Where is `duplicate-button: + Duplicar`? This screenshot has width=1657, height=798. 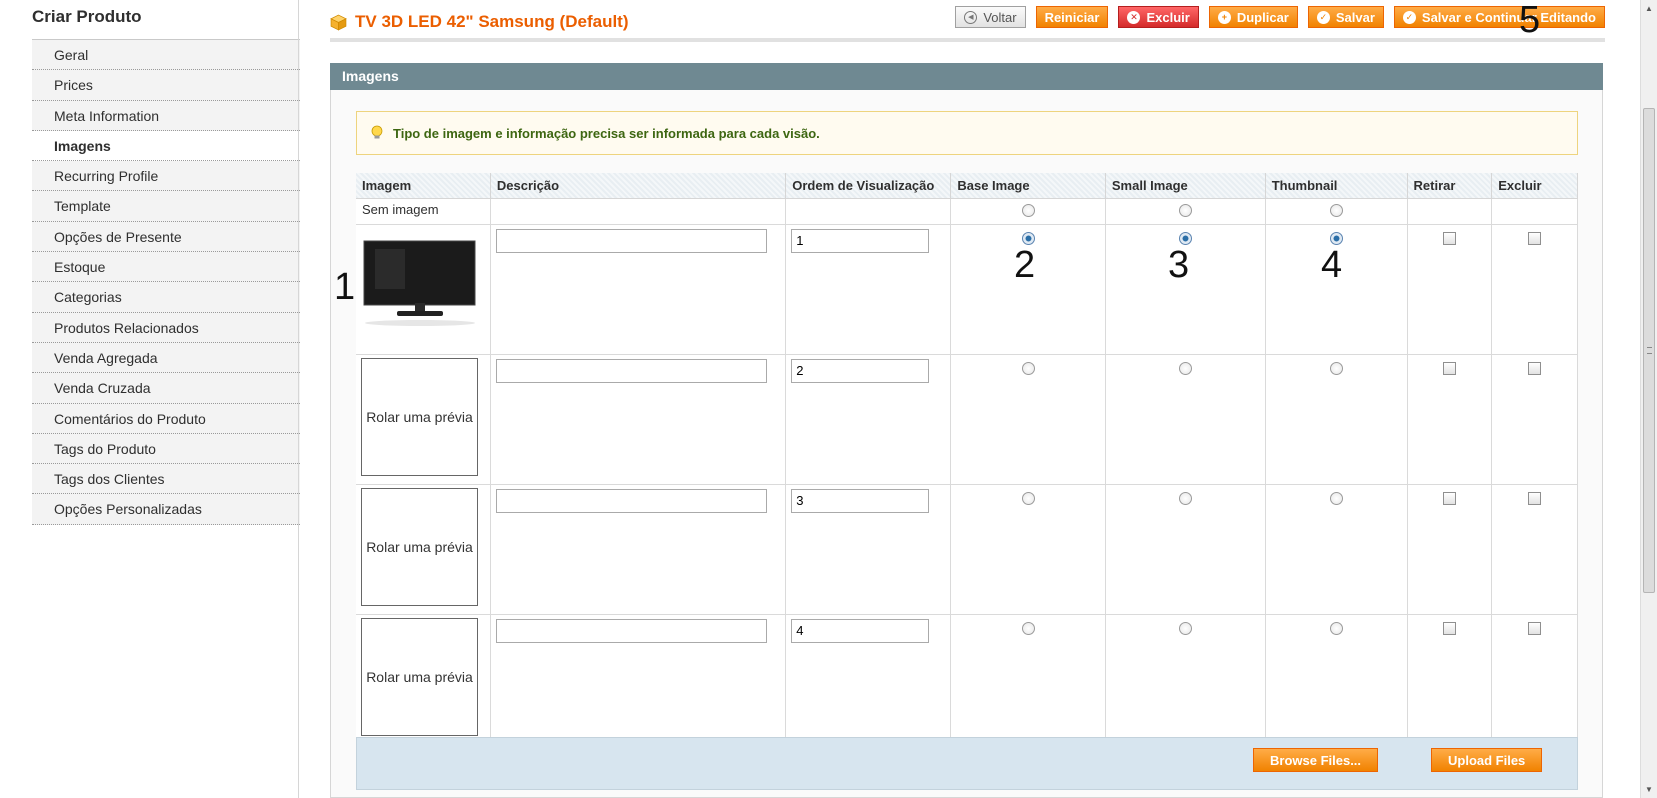
duplicate-button: + Duplicar is located at coordinates (1253, 17).